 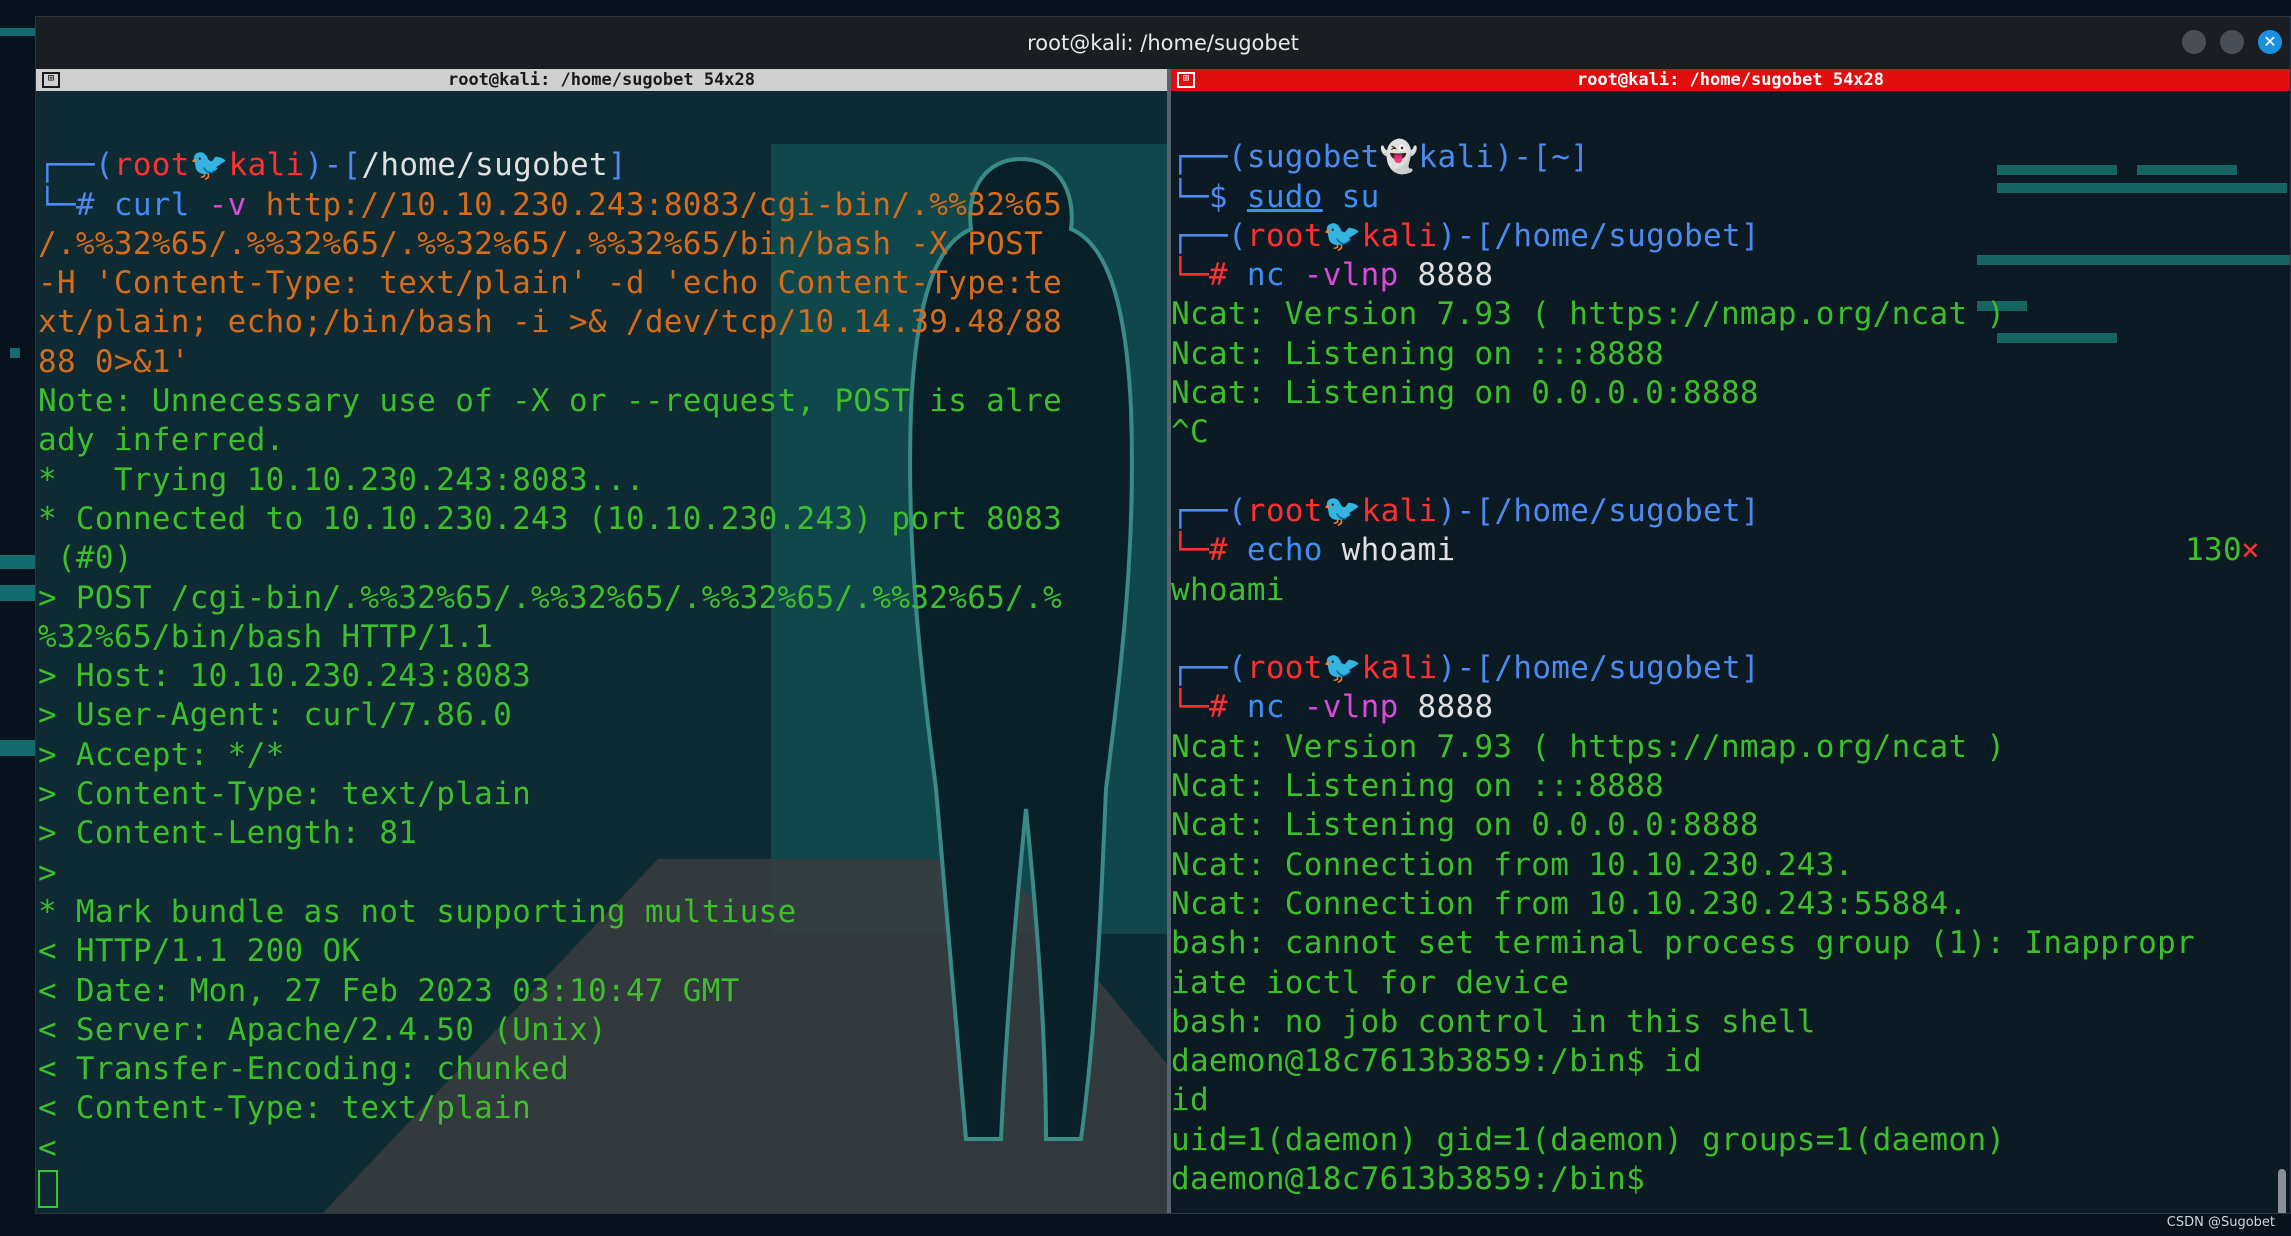 I want to click on output-line: >, so click(x=47, y=872).